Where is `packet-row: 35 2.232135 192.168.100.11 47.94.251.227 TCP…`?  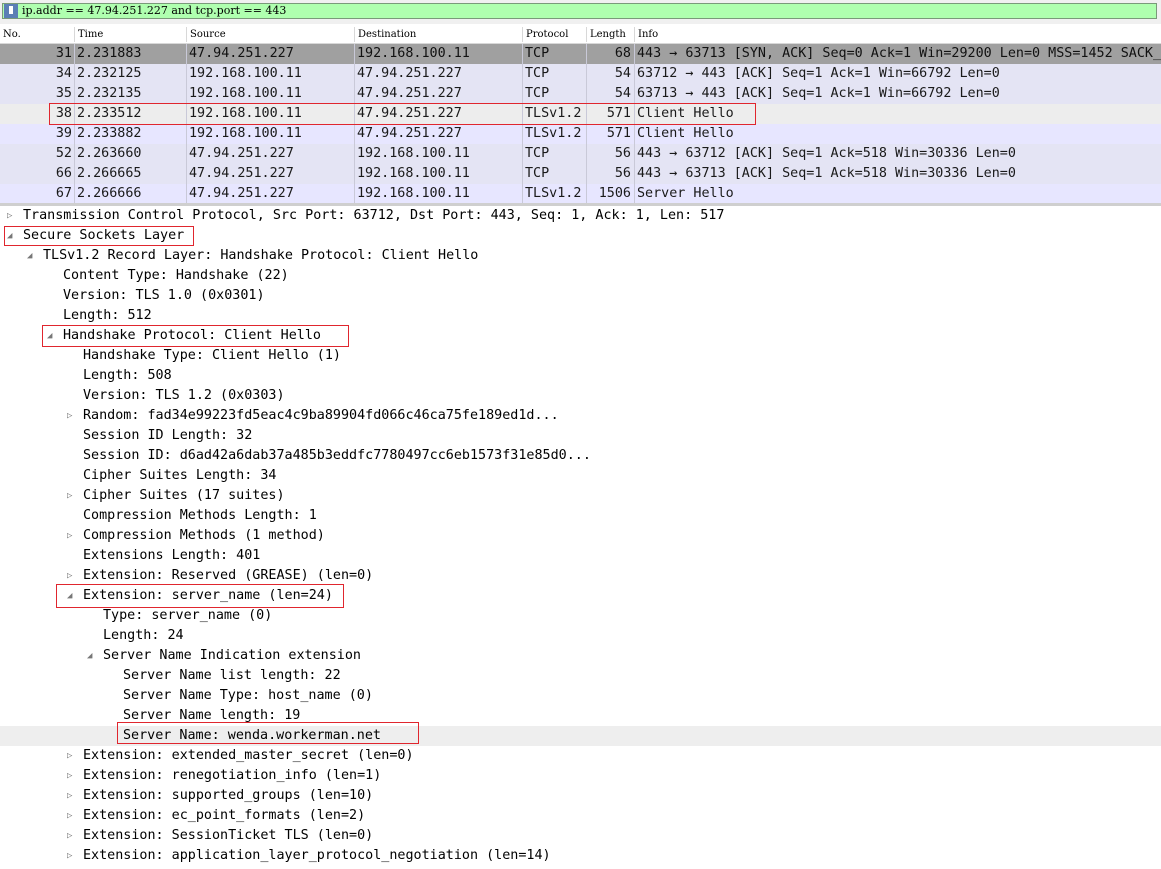 packet-row: 35 2.232135 192.168.100.11 47.94.251.227 TCP… is located at coordinates (580, 94).